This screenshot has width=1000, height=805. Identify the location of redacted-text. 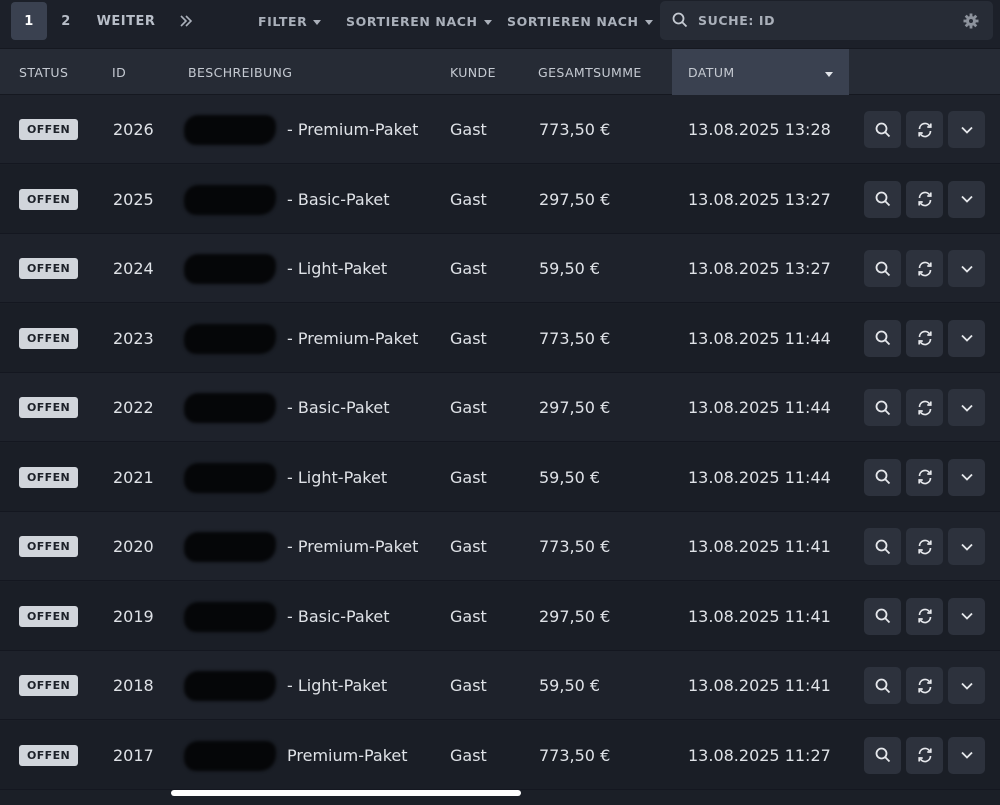
(230, 130).